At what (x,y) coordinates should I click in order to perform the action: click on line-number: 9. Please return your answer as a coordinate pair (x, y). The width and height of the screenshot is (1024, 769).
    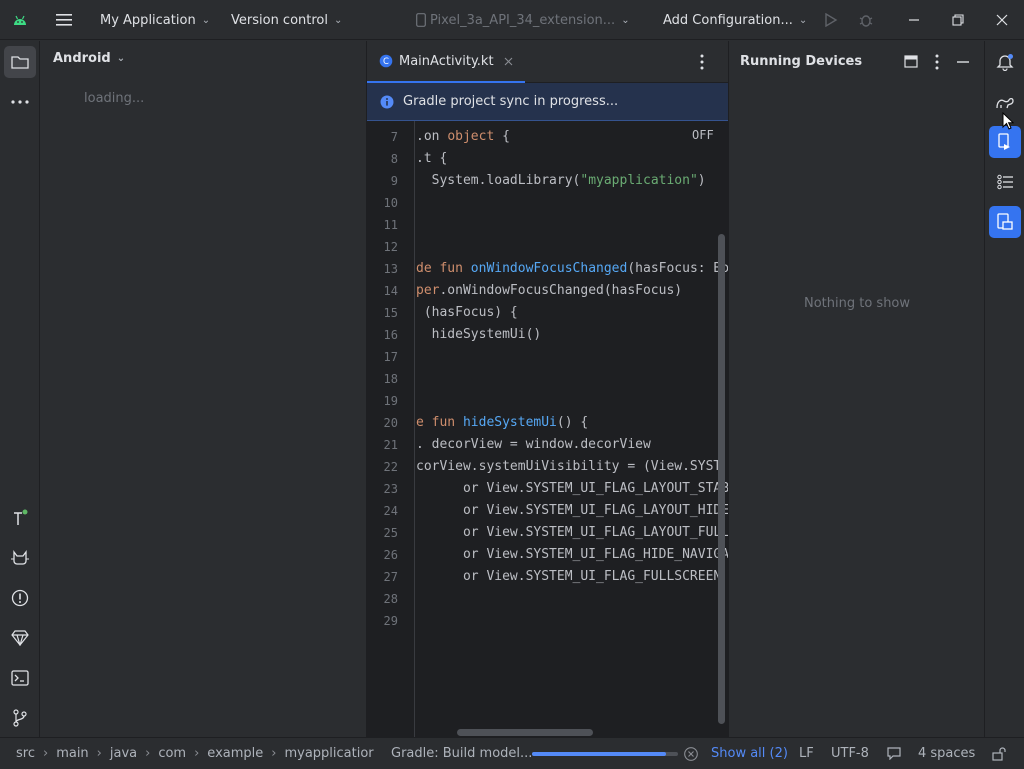
    Looking at the image, I should click on (394, 181).